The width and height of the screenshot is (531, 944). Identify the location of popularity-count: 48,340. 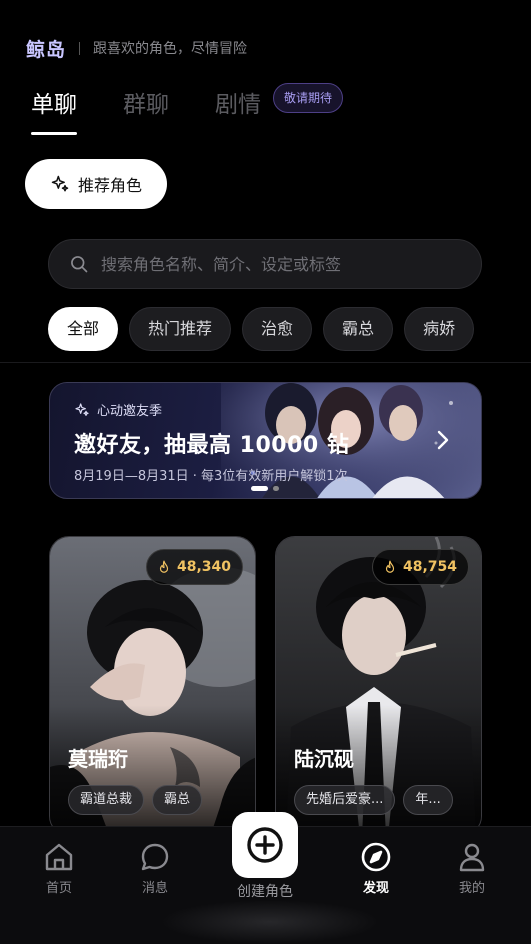
(203, 567).